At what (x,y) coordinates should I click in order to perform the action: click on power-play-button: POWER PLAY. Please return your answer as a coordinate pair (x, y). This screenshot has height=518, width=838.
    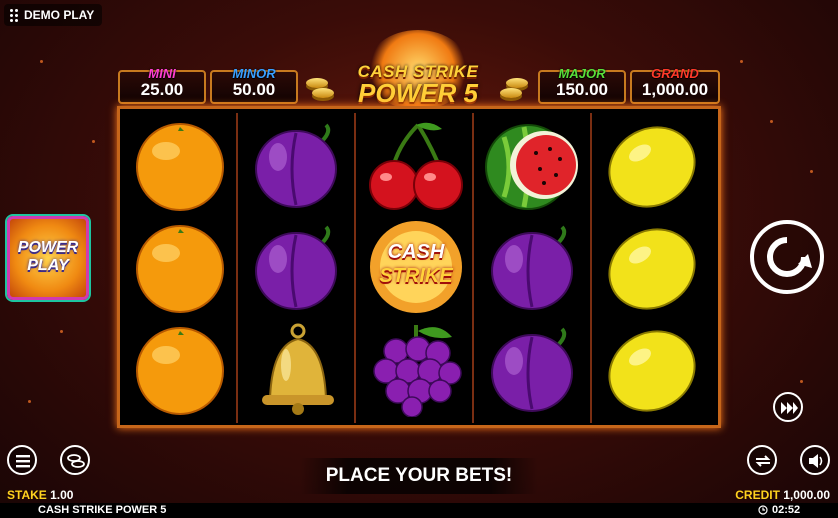
    Looking at the image, I should click on (48, 258).